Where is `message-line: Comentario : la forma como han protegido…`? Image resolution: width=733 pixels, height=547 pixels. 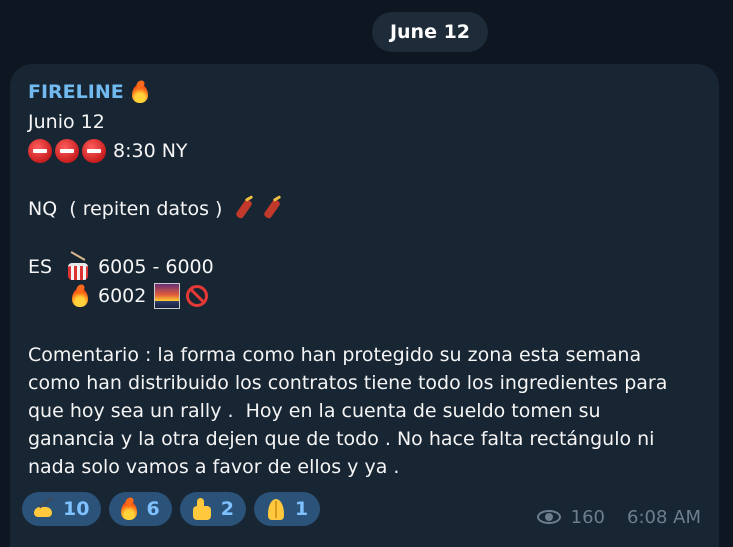 message-line: Comentario : la forma como han protegido… is located at coordinates (334, 355).